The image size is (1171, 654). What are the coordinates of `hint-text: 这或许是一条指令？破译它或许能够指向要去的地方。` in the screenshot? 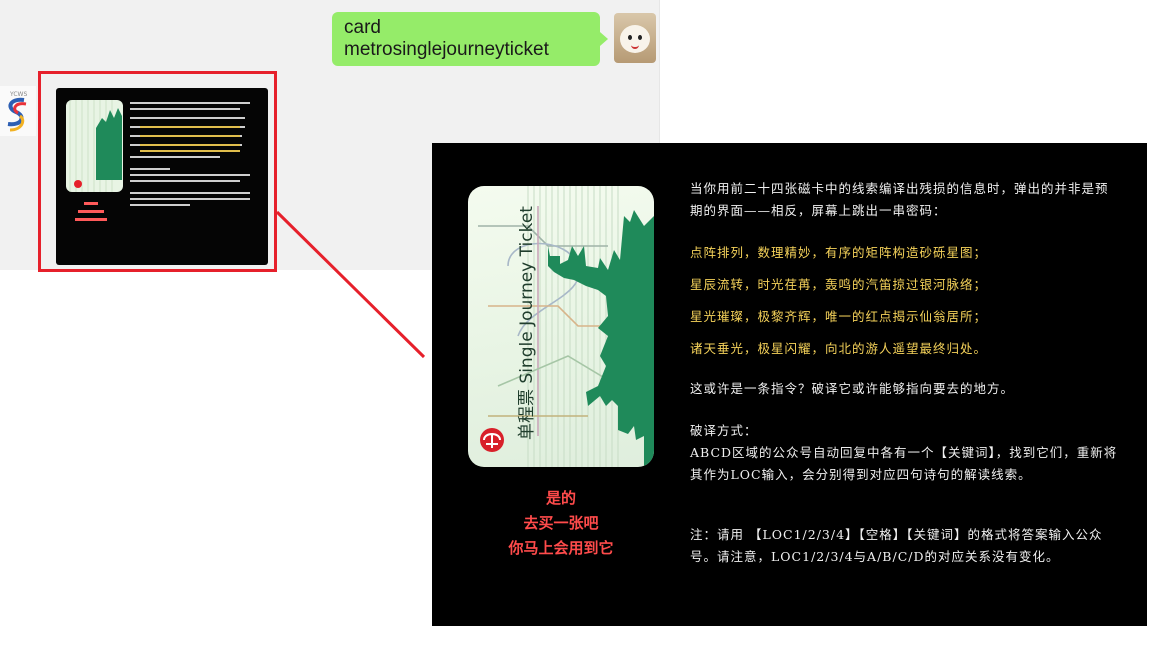 It's located at (852, 388).